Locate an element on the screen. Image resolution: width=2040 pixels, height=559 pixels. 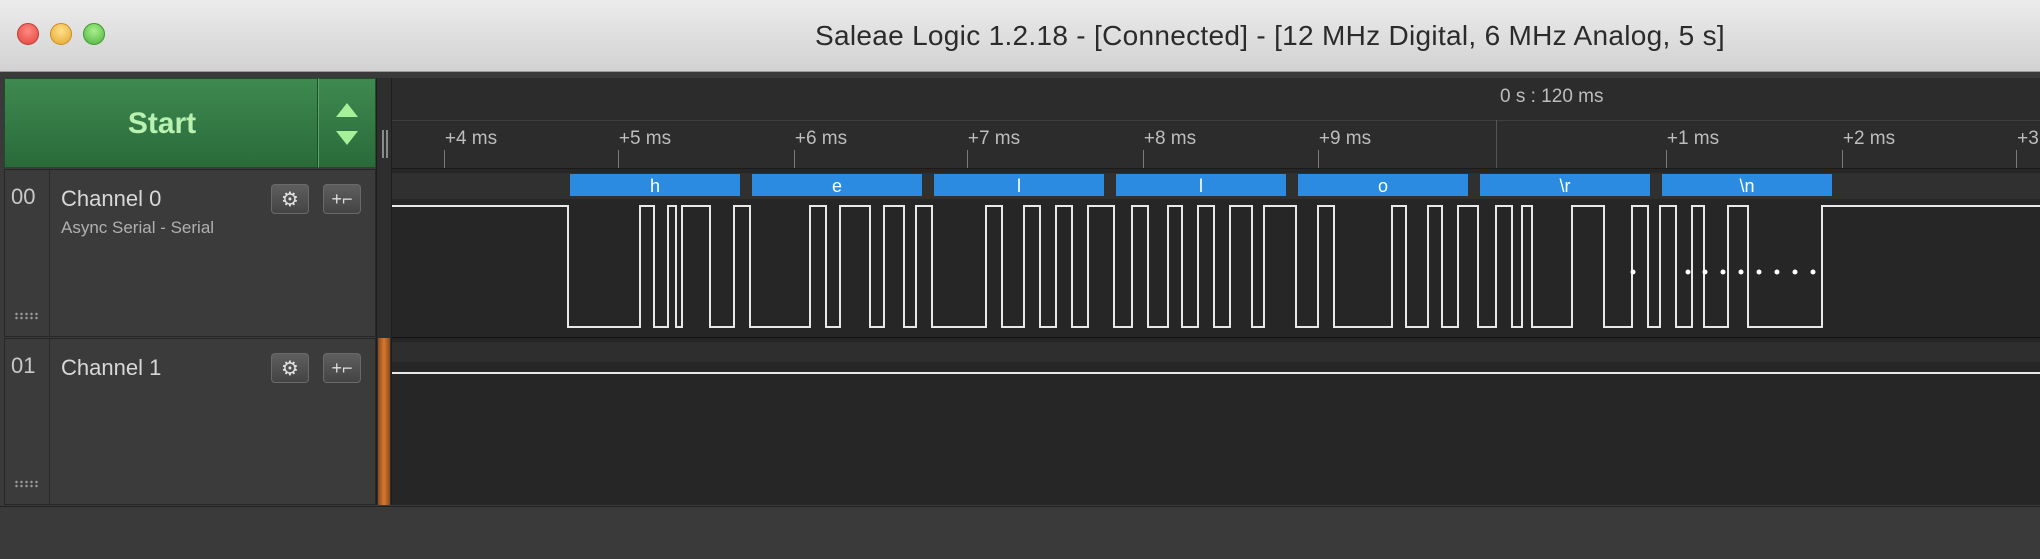
tick-label: +2 ms is located at coordinates (1869, 138).